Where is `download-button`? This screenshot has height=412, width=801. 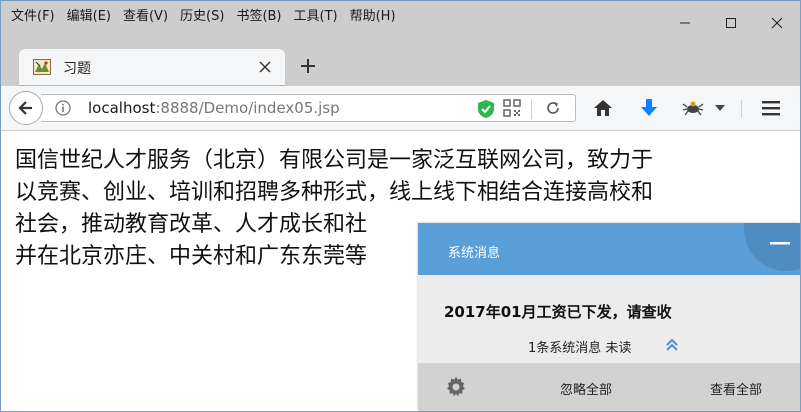 download-button is located at coordinates (649, 108).